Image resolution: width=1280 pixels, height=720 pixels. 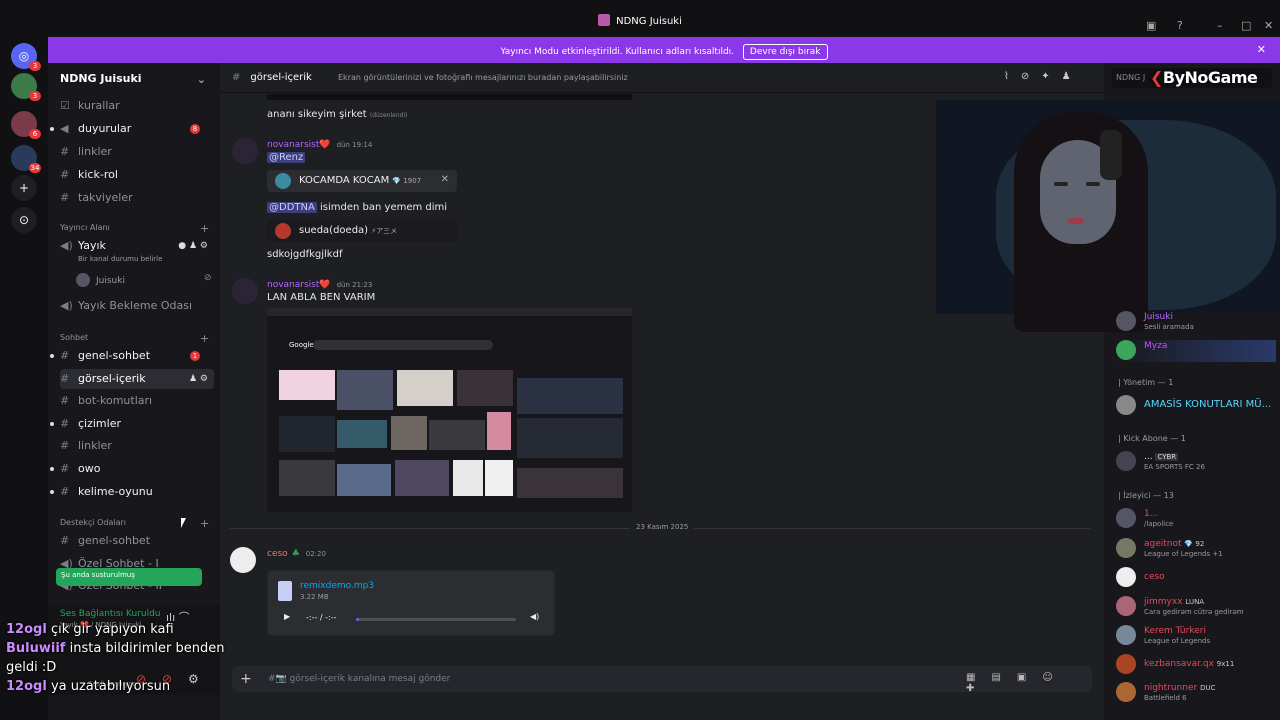 I want to click on mention: @Renz, so click(x=286, y=157).